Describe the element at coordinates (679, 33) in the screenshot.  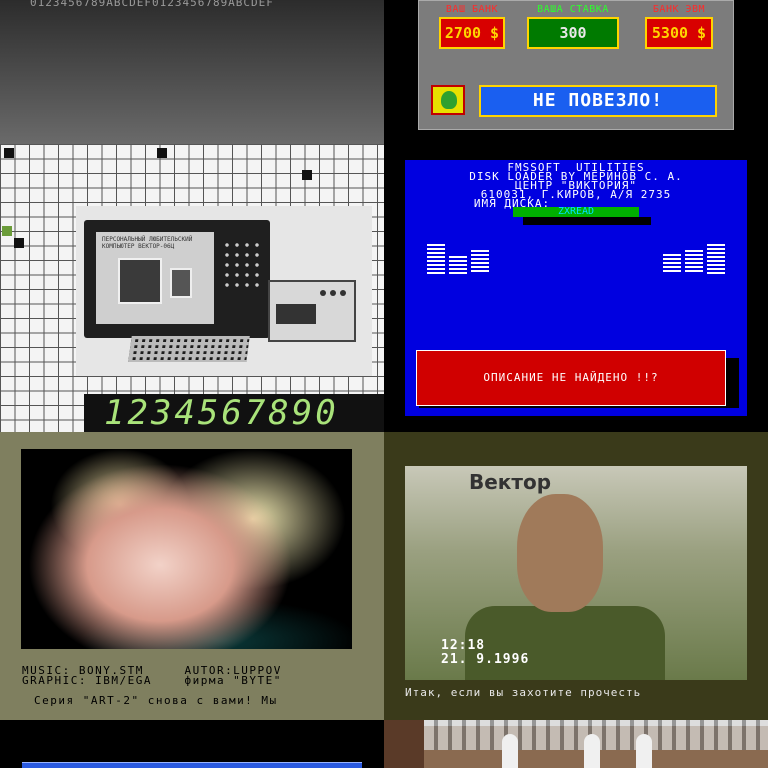
I see `pc-bank-value: 5300 $` at that location.